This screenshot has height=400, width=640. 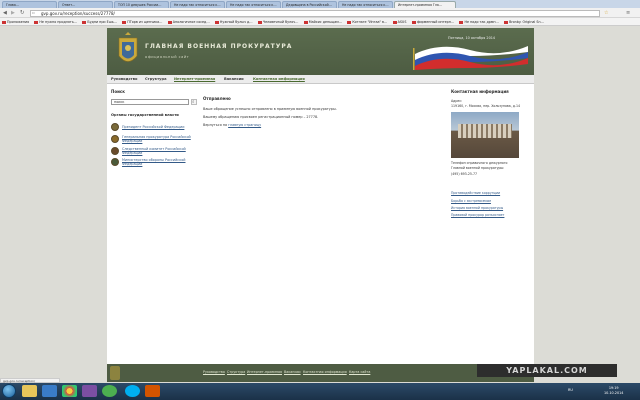 What do you see at coordinates (264, 372) in the screenshot?
I see `footer-link: Интернет-приемная` at bounding box center [264, 372].